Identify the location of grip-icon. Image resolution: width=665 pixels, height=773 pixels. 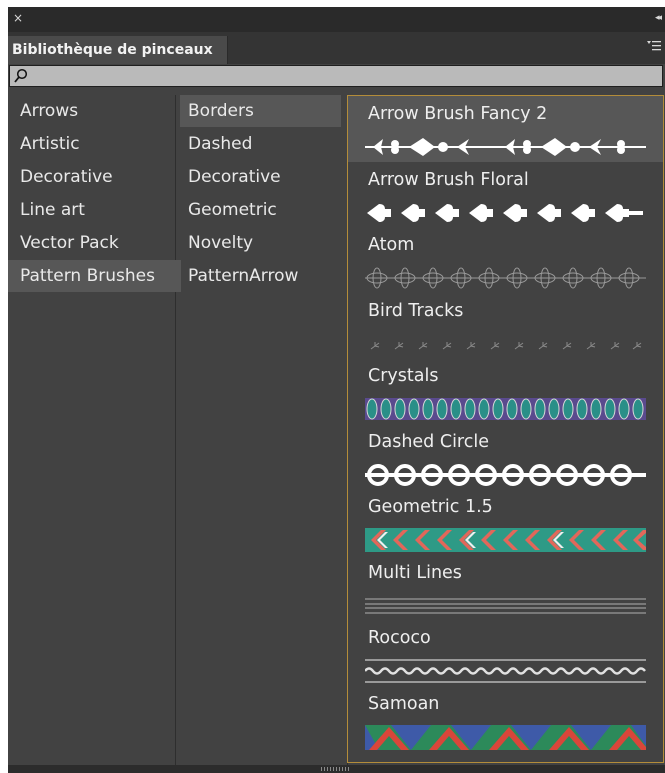
(336, 769).